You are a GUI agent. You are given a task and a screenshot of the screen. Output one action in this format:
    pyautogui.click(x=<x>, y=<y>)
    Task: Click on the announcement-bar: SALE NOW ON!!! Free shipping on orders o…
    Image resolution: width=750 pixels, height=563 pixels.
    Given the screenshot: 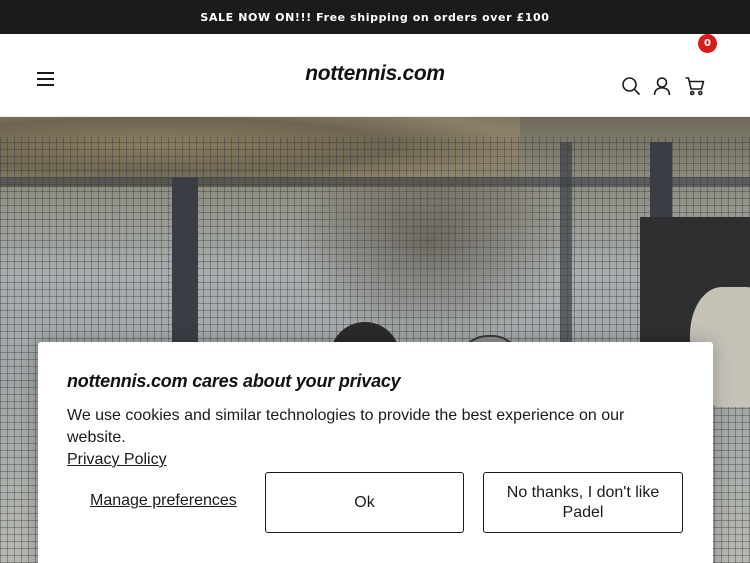 What is the action you would take?
    pyautogui.click(x=375, y=17)
    